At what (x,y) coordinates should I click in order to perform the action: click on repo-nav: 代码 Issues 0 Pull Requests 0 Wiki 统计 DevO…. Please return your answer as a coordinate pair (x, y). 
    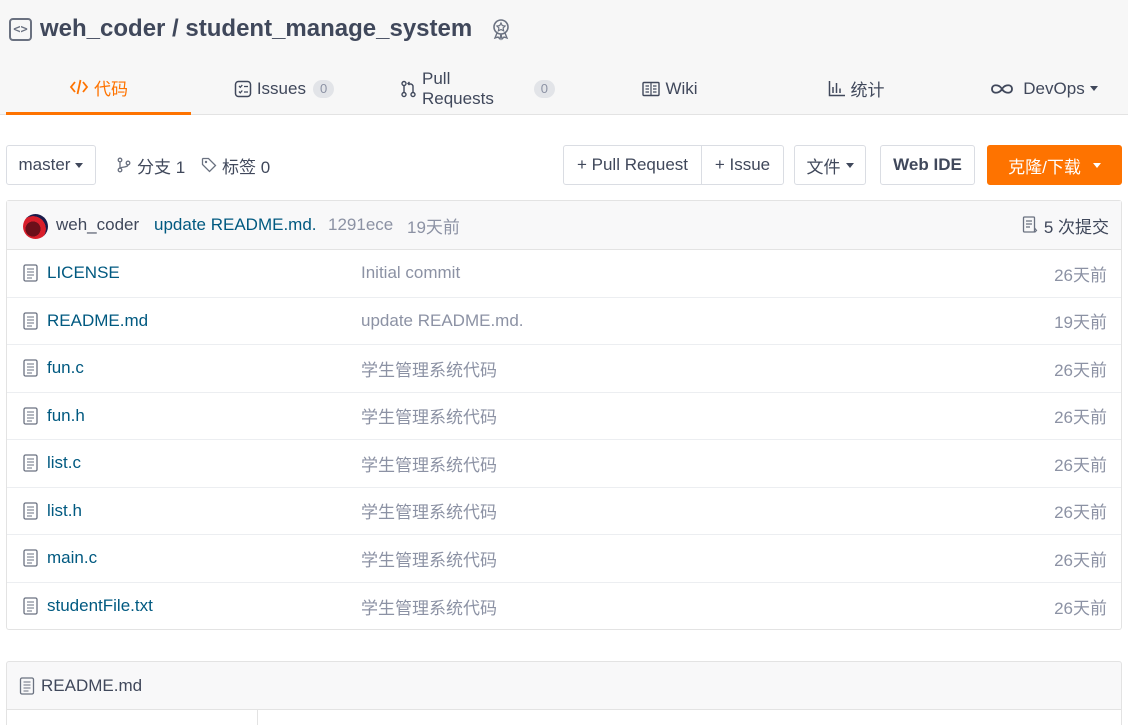
    Looking at the image, I should click on (564, 88).